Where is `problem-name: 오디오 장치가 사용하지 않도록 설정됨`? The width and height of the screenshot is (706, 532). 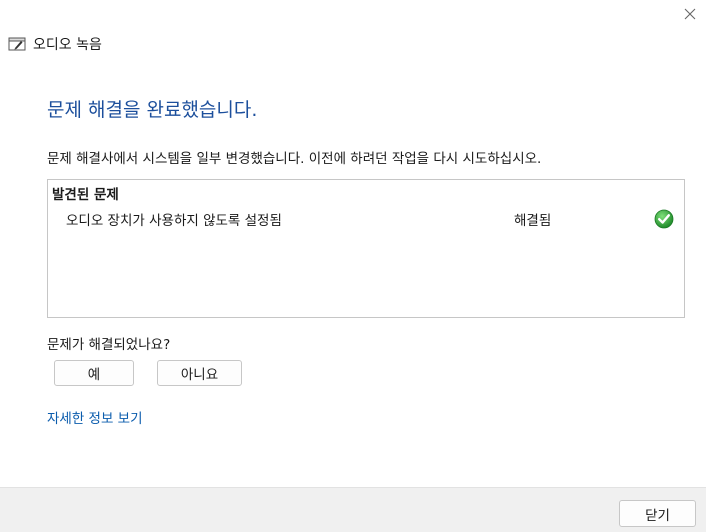
problem-name: 오디오 장치가 사용하지 않도록 설정됨 is located at coordinates (174, 221).